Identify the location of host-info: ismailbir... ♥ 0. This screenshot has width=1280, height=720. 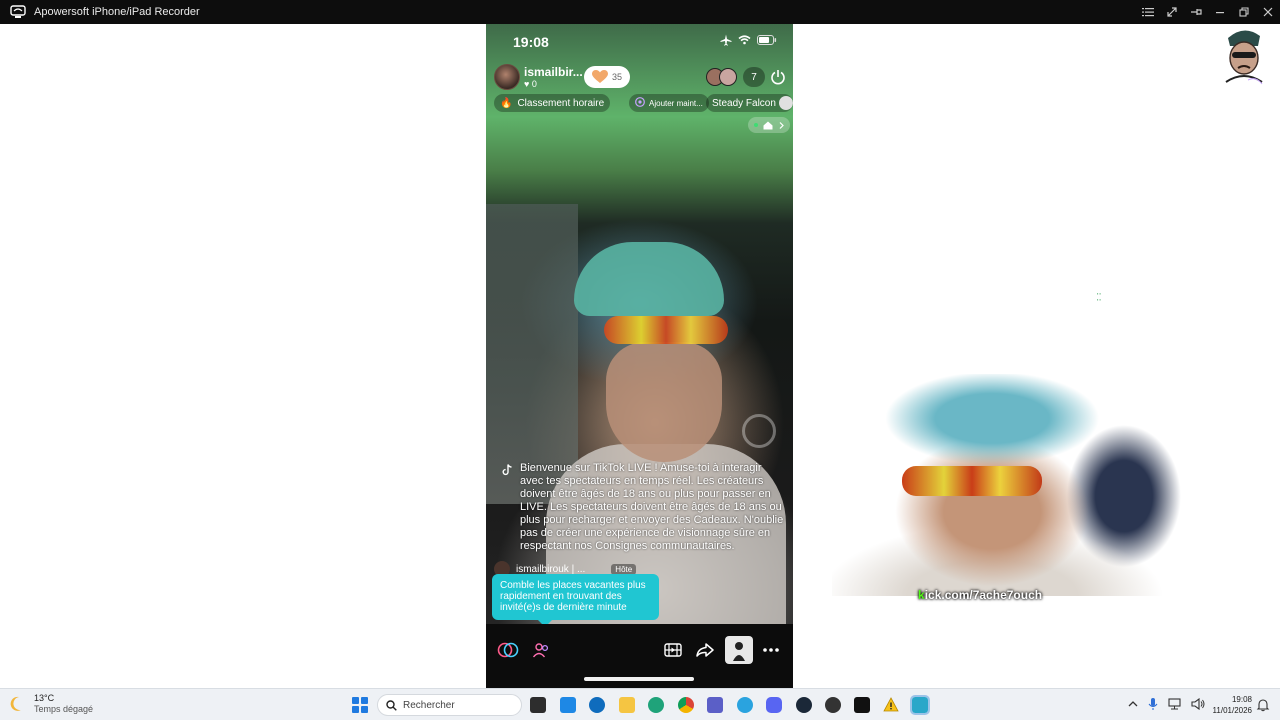
(538, 77).